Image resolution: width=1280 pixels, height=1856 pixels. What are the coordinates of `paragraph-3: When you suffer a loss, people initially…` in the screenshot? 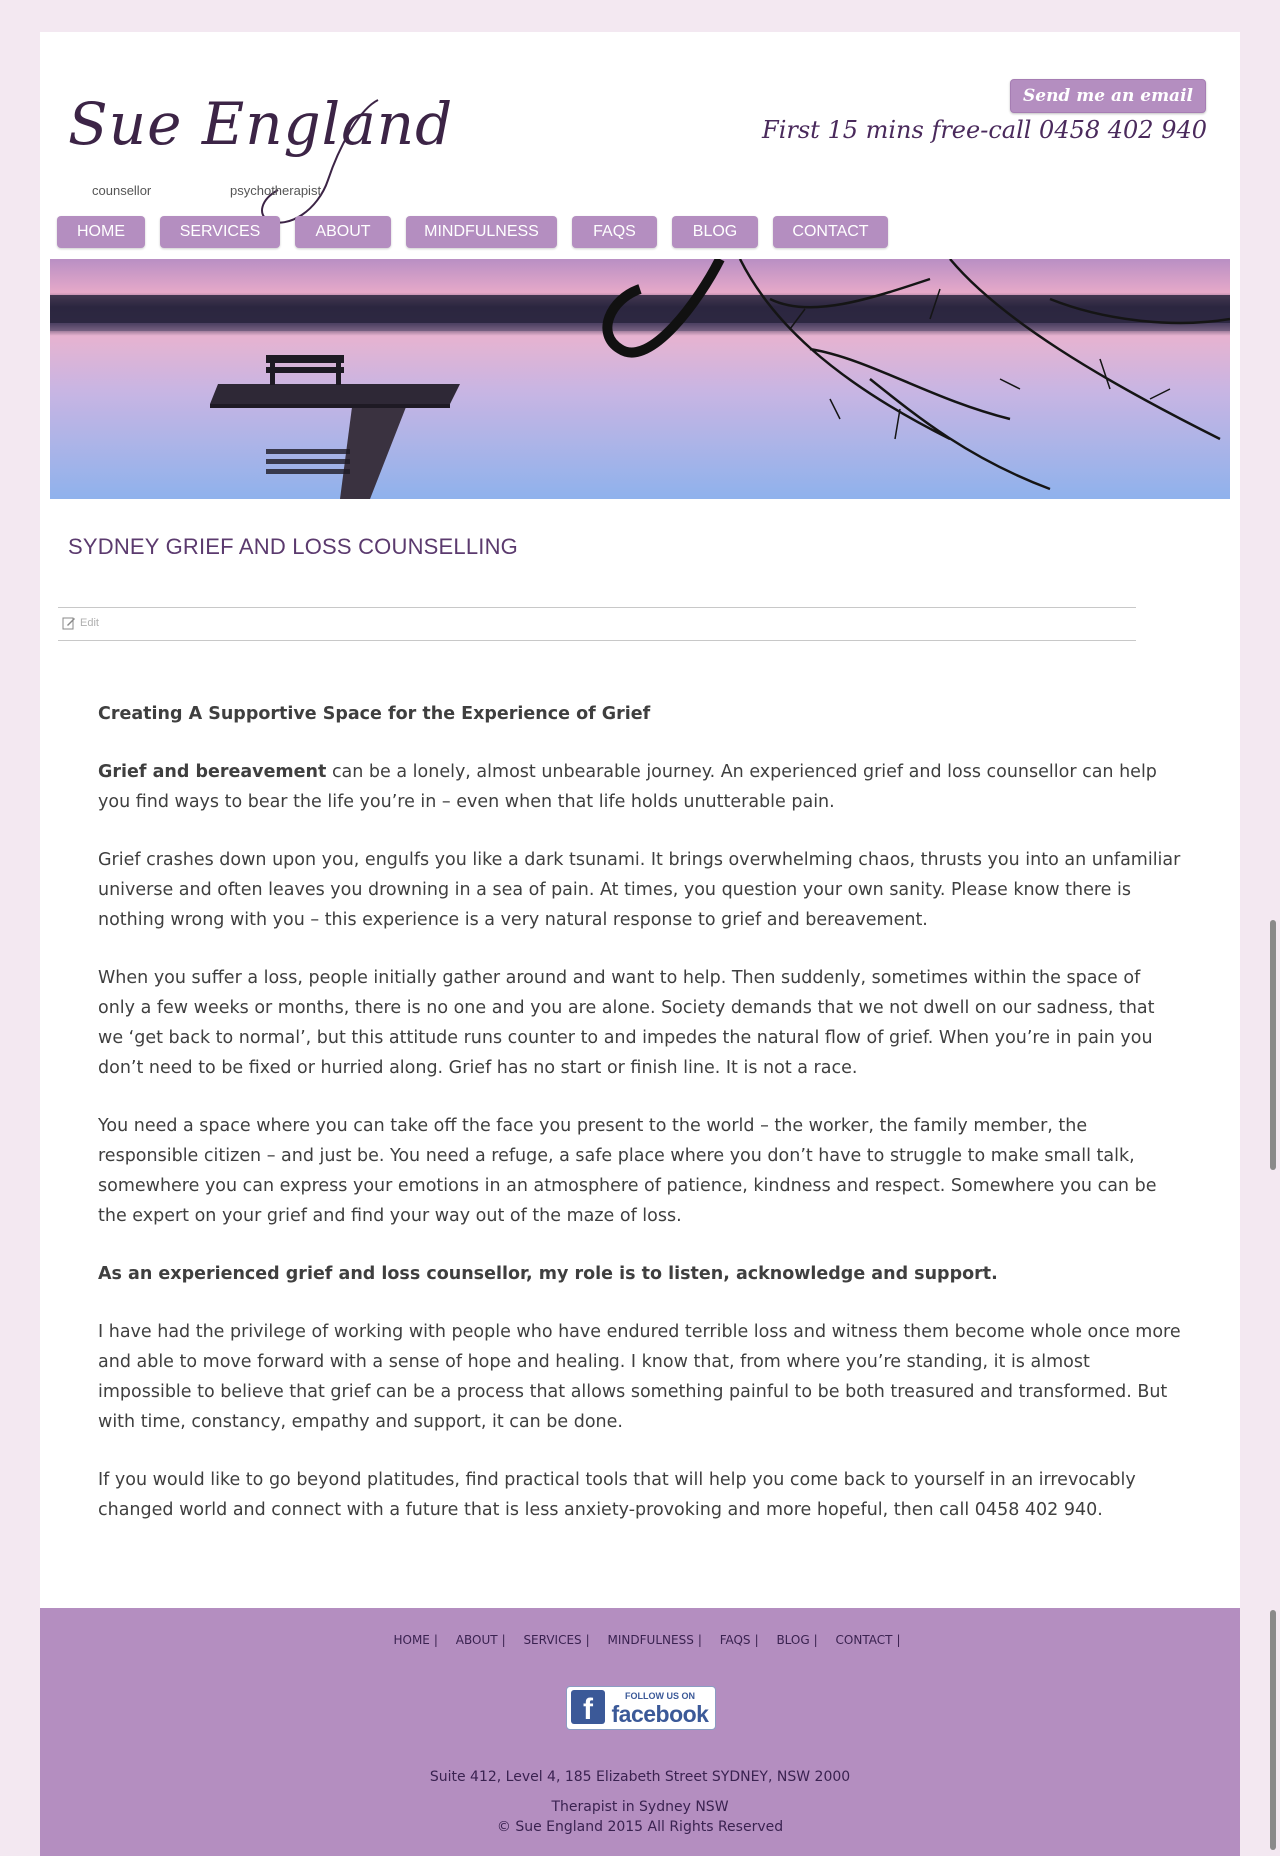 It's located at (626, 1023).